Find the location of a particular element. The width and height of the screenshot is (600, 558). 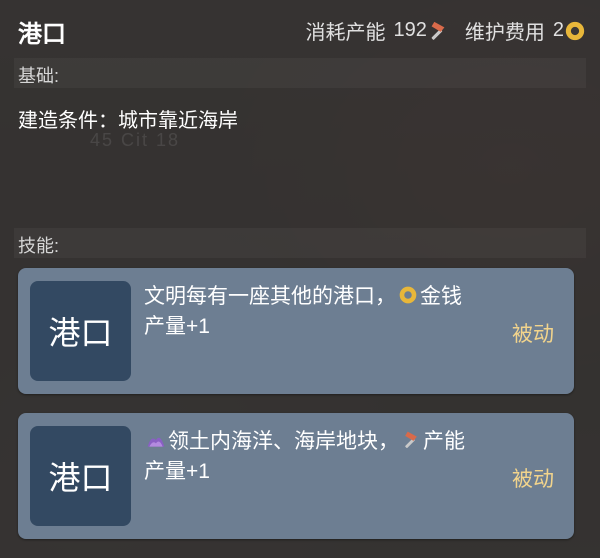

building-title: 港口 is located at coordinates (42, 34).